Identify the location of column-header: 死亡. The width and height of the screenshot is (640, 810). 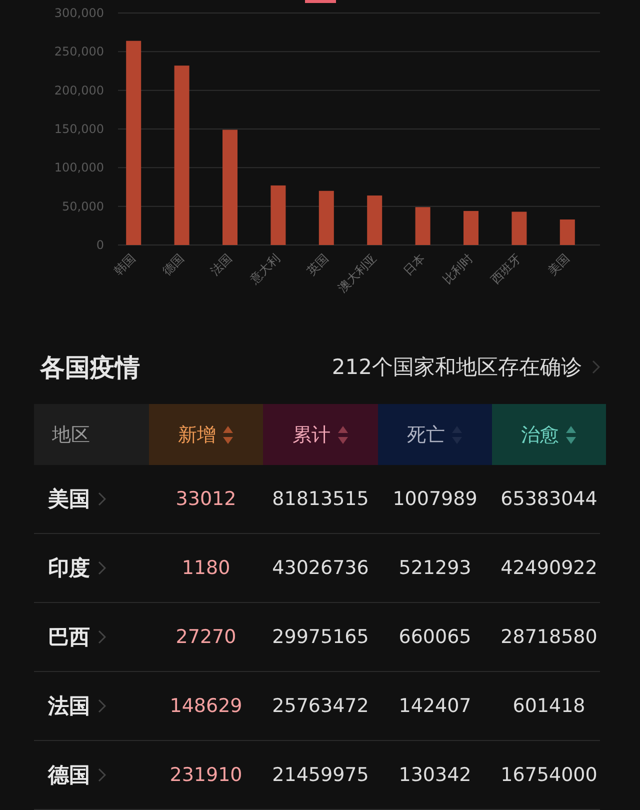
(435, 434).